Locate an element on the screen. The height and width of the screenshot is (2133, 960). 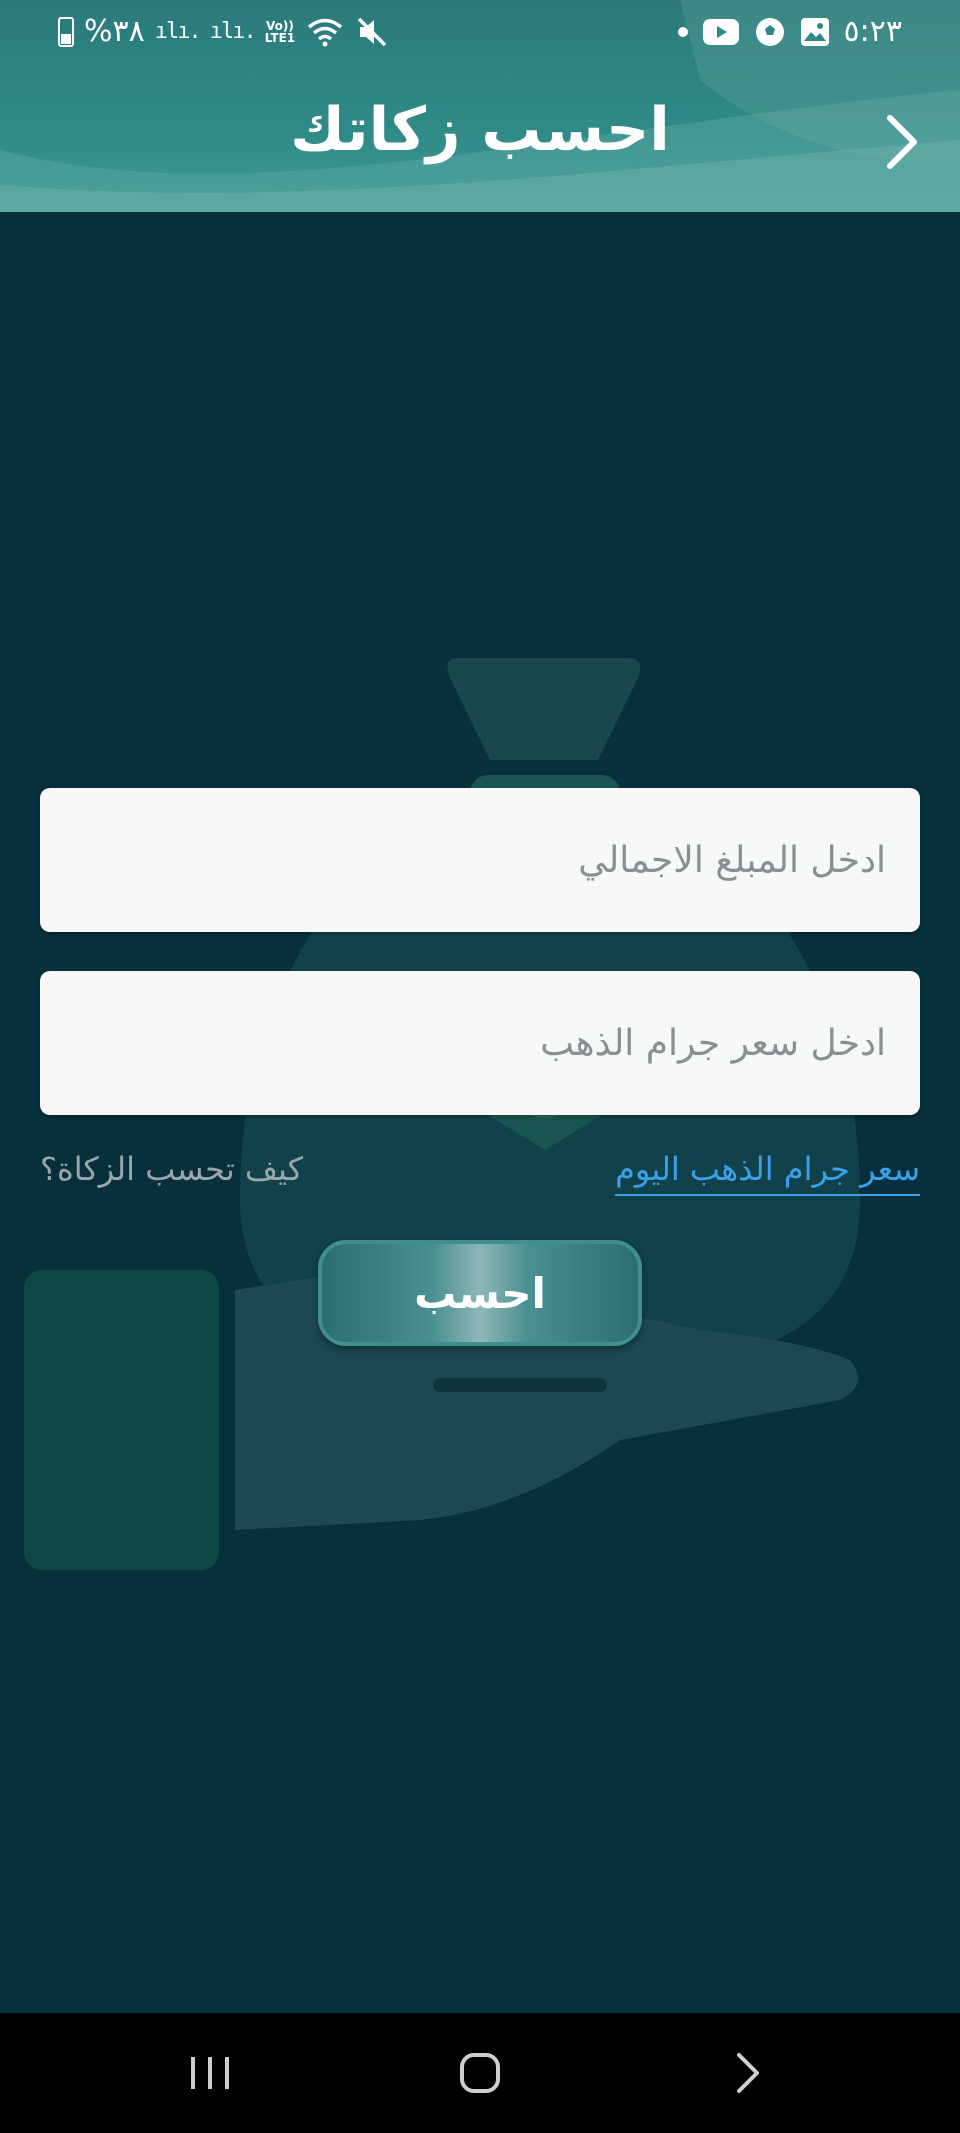
wifi-icon is located at coordinates (325, 32).